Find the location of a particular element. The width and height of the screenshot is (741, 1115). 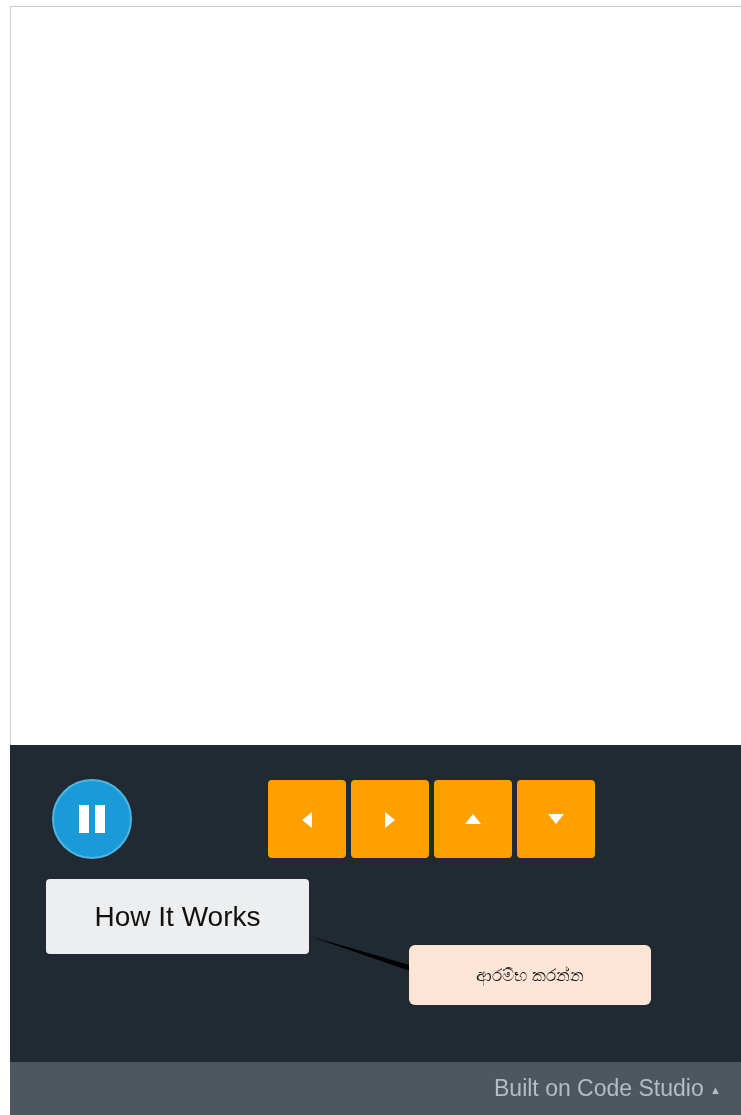

footer-link: Built on Code Studio ▲ is located at coordinates (607, 1088).